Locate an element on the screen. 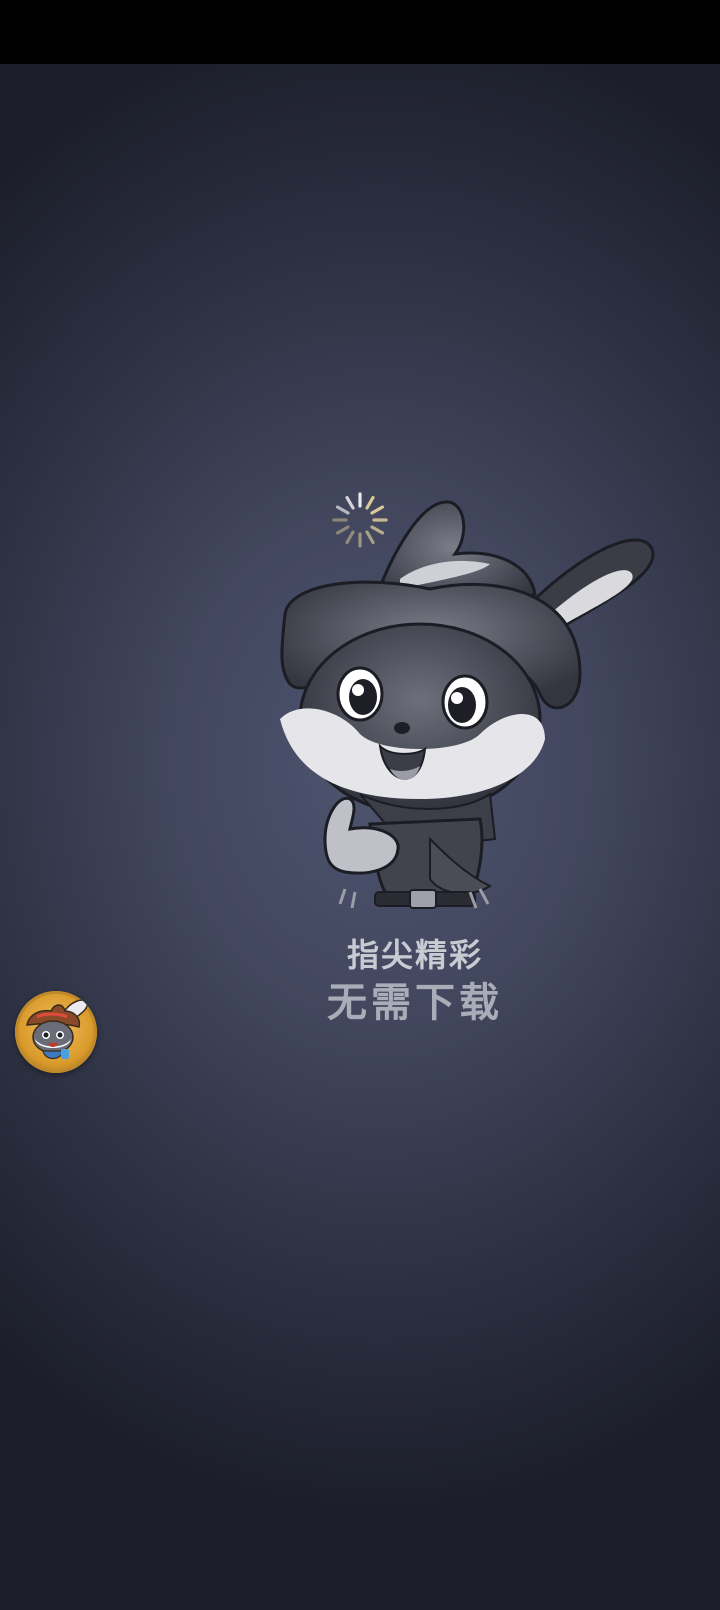 The width and height of the screenshot is (720, 1610). floating-mascot-icon is located at coordinates (57, 1029).